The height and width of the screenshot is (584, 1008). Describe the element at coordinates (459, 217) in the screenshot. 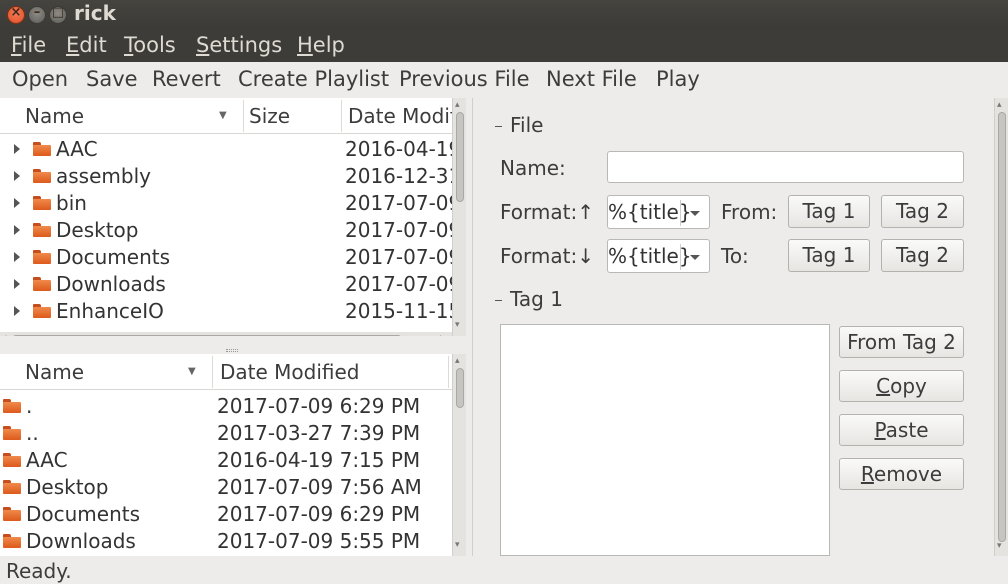

I see `tree-vertical-scrollbar: ▴ ▾` at that location.